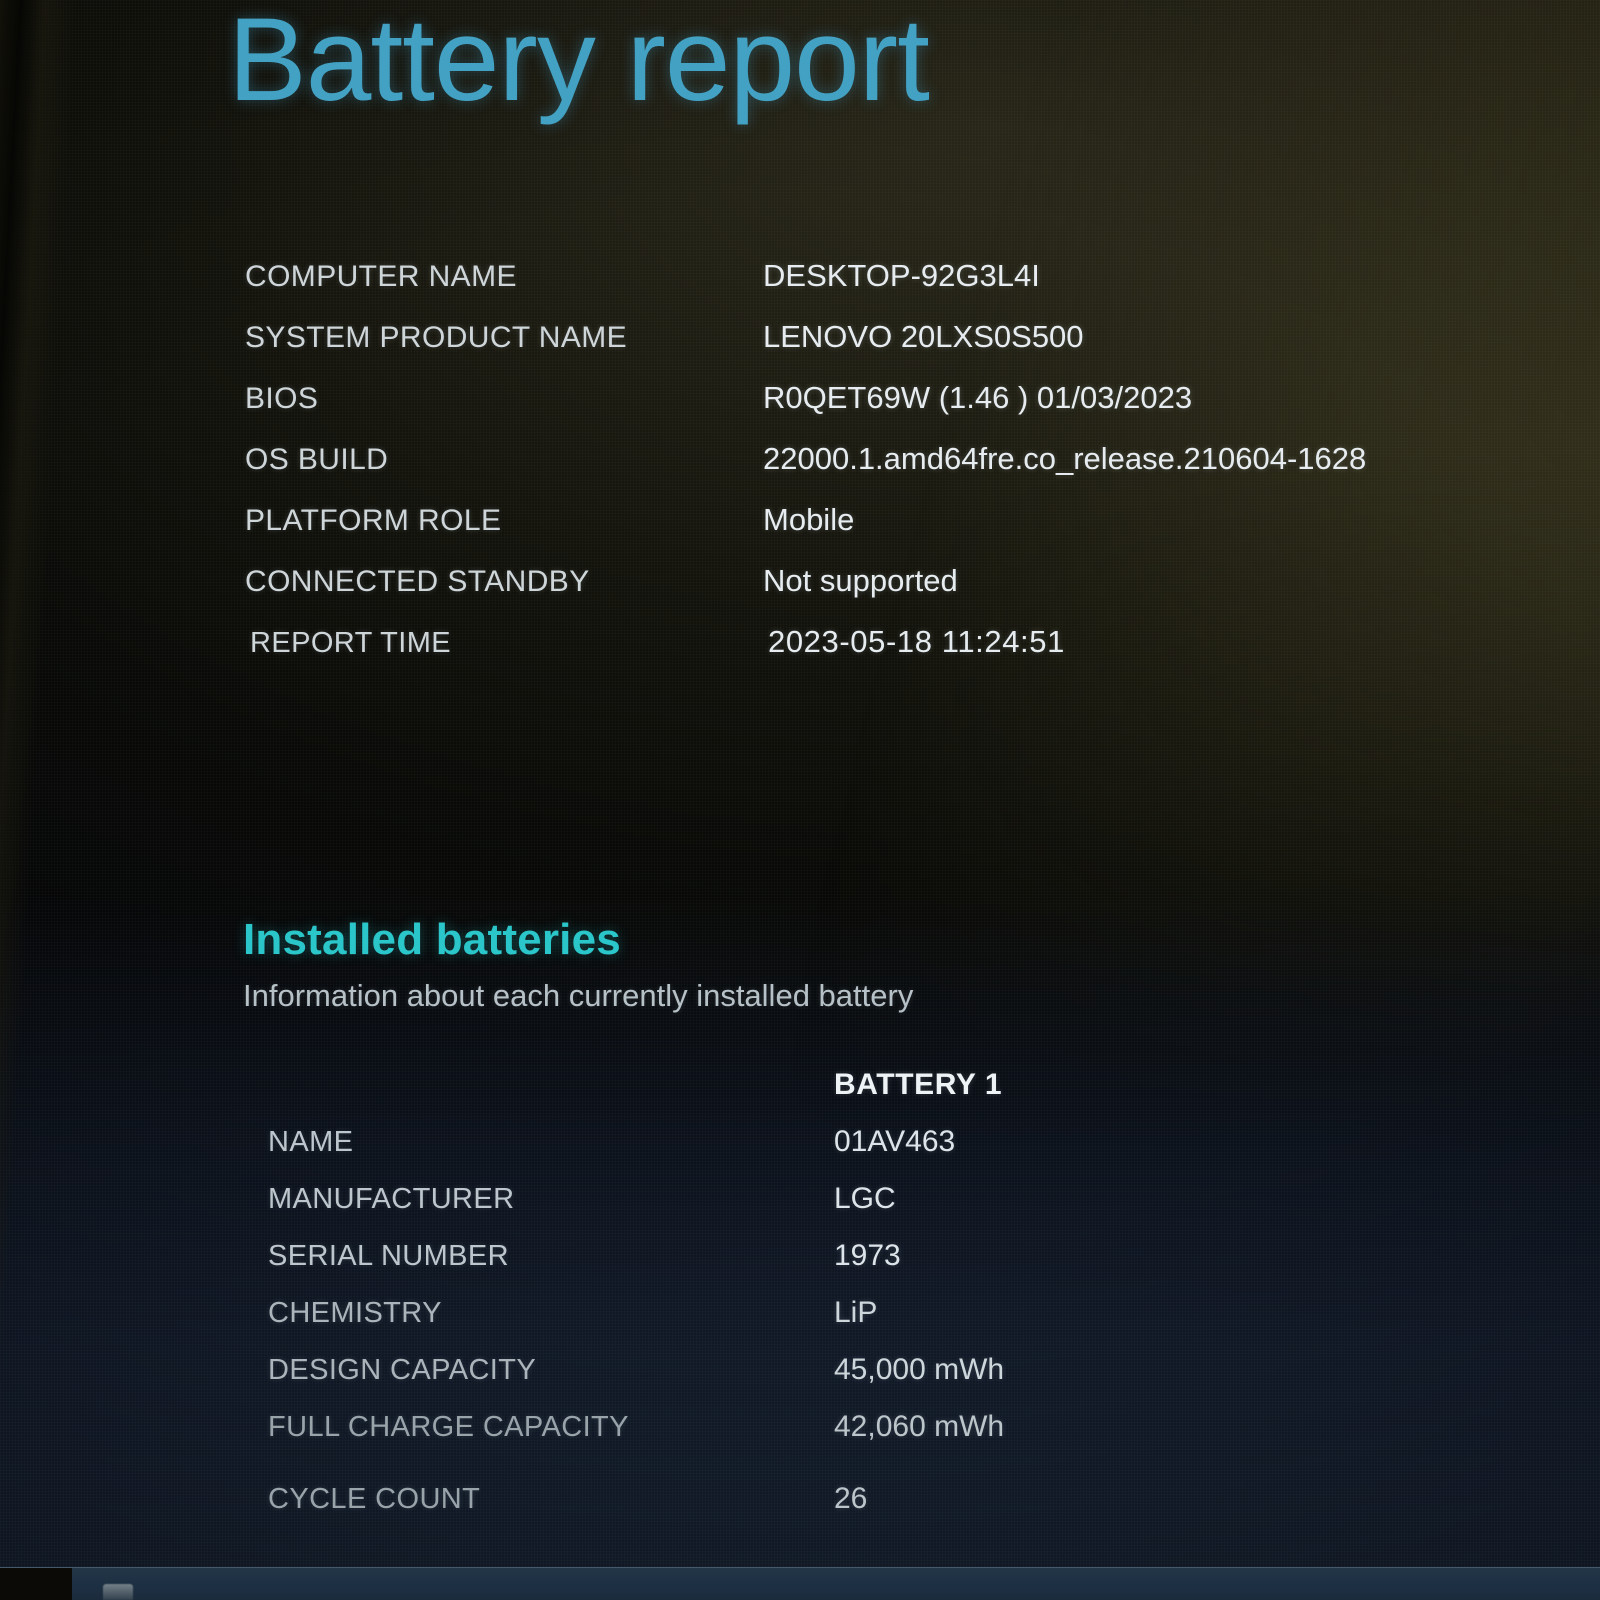  What do you see at coordinates (893, 1510) in the screenshot?
I see `table-row: CYCLE COUNT 26` at bounding box center [893, 1510].